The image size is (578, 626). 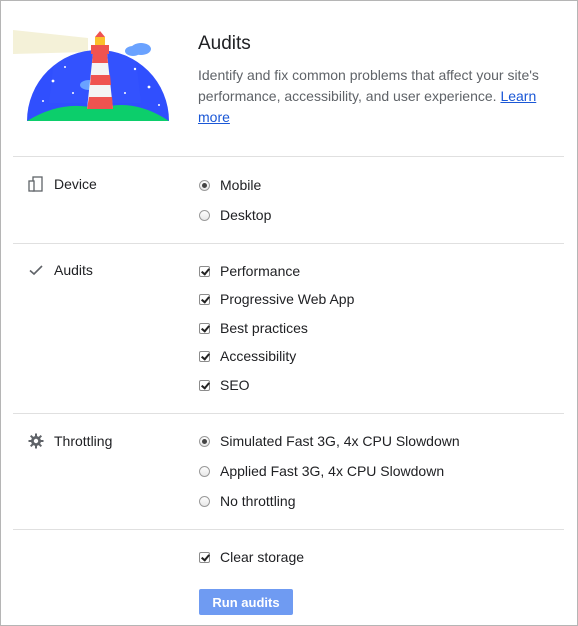 What do you see at coordinates (83, 441) in the screenshot?
I see `throttling-label: Throttling` at bounding box center [83, 441].